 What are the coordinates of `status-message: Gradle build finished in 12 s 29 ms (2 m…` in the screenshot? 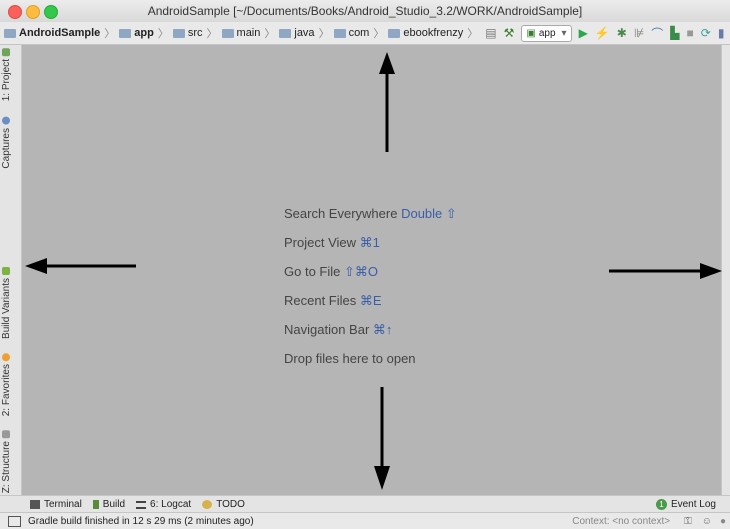 It's located at (141, 521).